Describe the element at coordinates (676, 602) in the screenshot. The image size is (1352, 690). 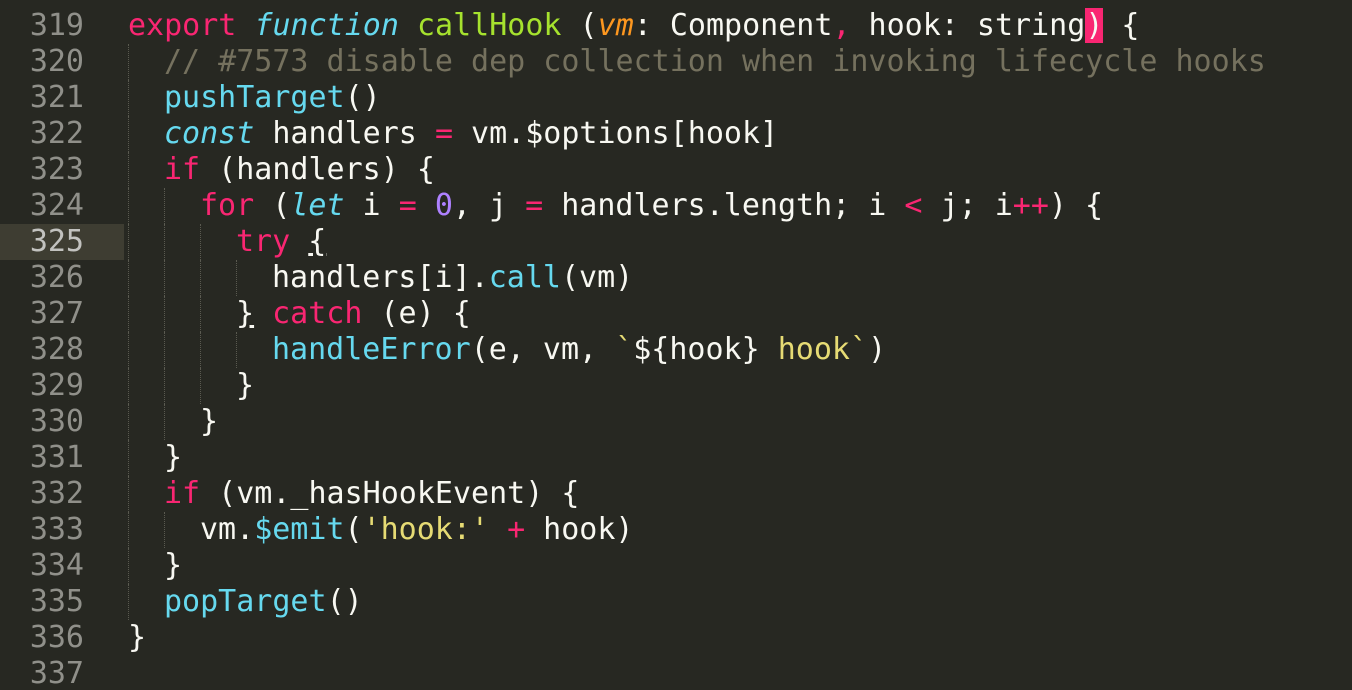
I see `code-line: 335 popTarget()` at that location.